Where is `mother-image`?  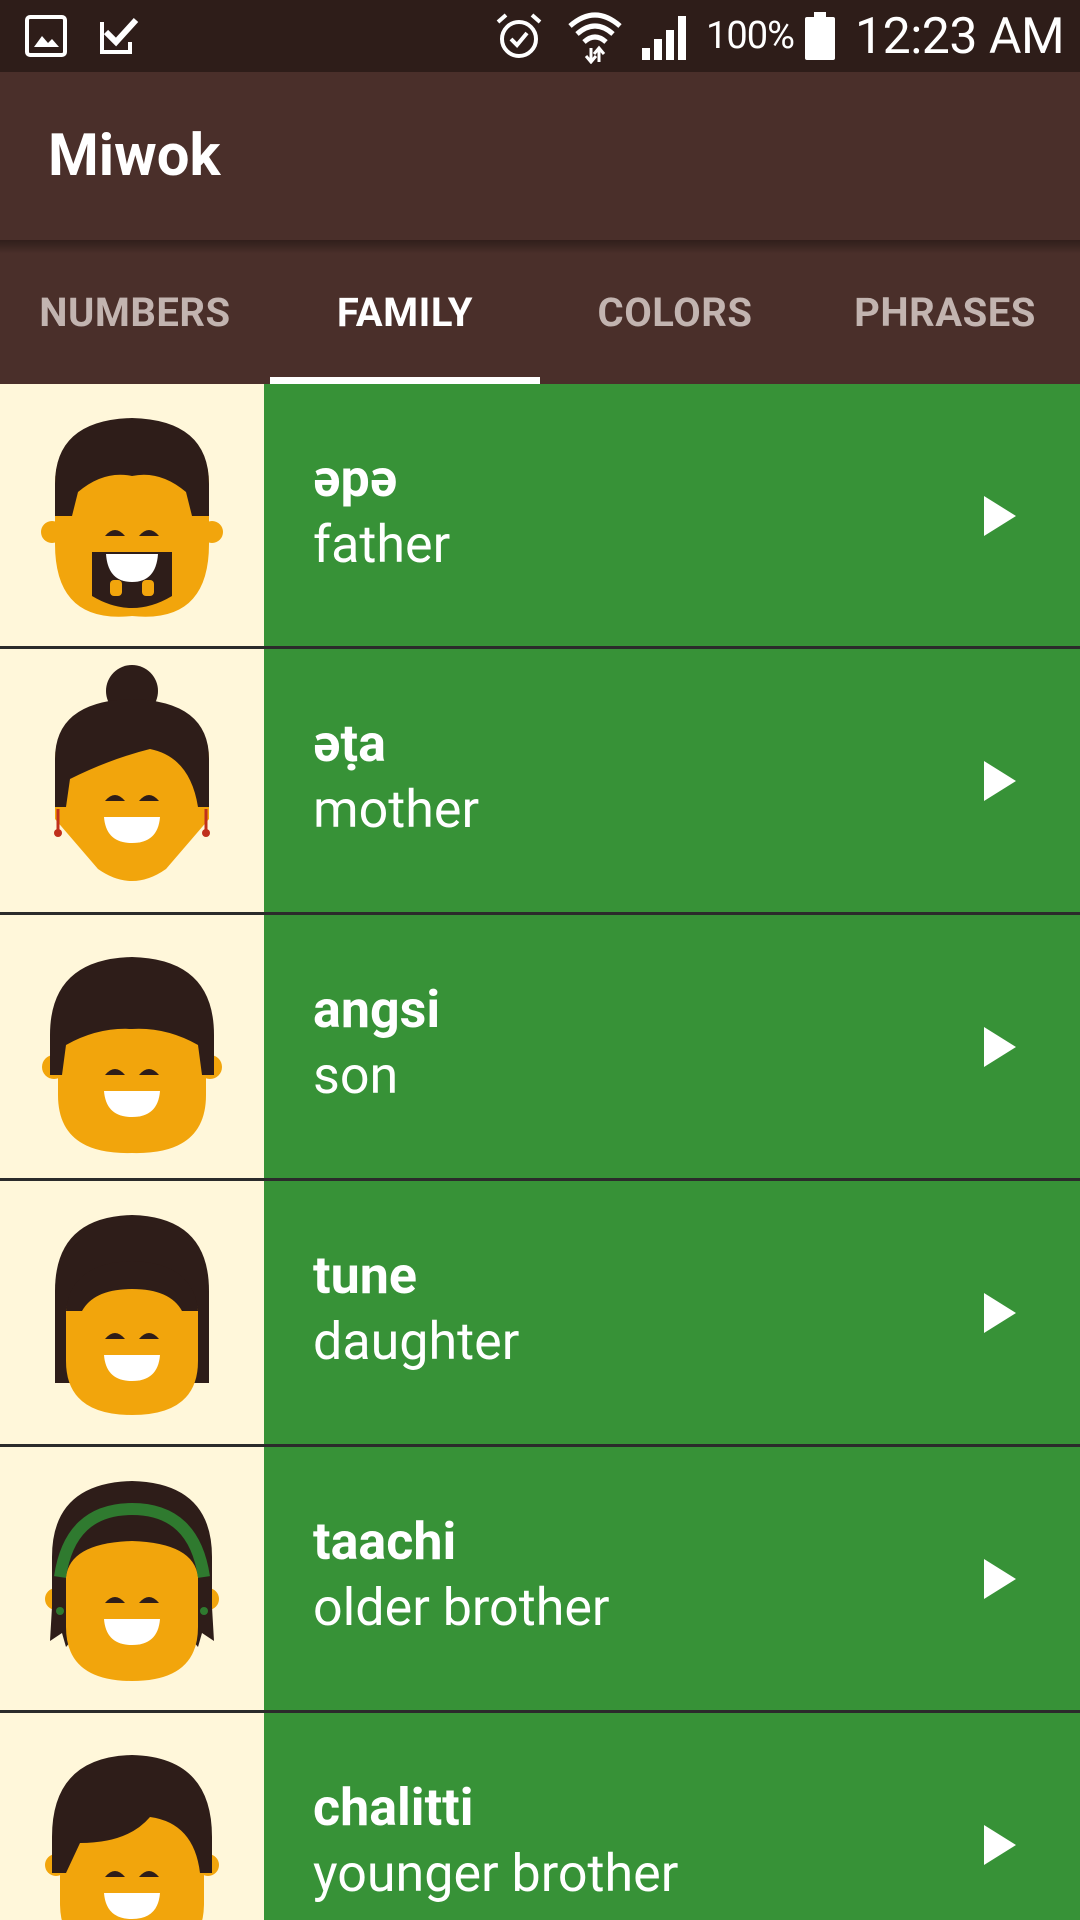
mother-image is located at coordinates (132, 781).